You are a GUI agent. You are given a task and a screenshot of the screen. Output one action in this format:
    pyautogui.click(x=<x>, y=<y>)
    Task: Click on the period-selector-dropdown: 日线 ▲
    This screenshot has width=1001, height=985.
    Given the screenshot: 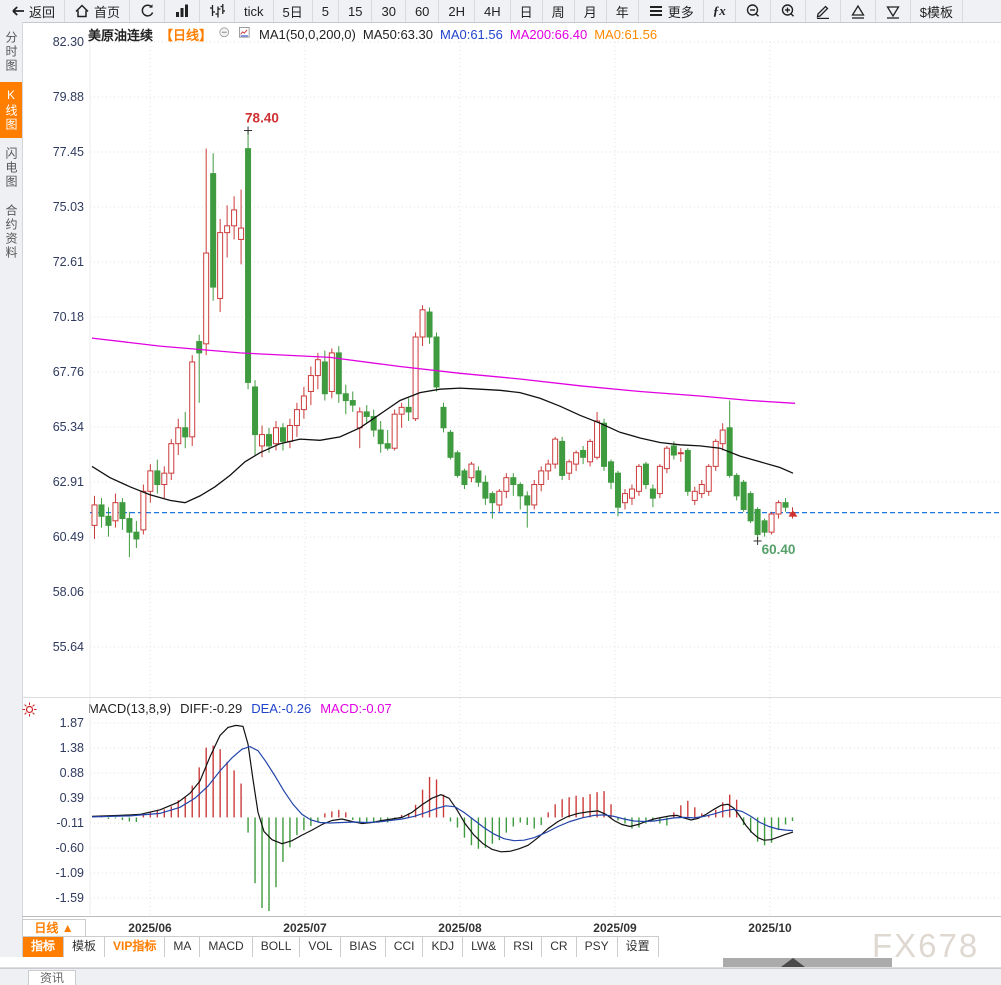 What is the action you would take?
    pyautogui.click(x=54, y=928)
    